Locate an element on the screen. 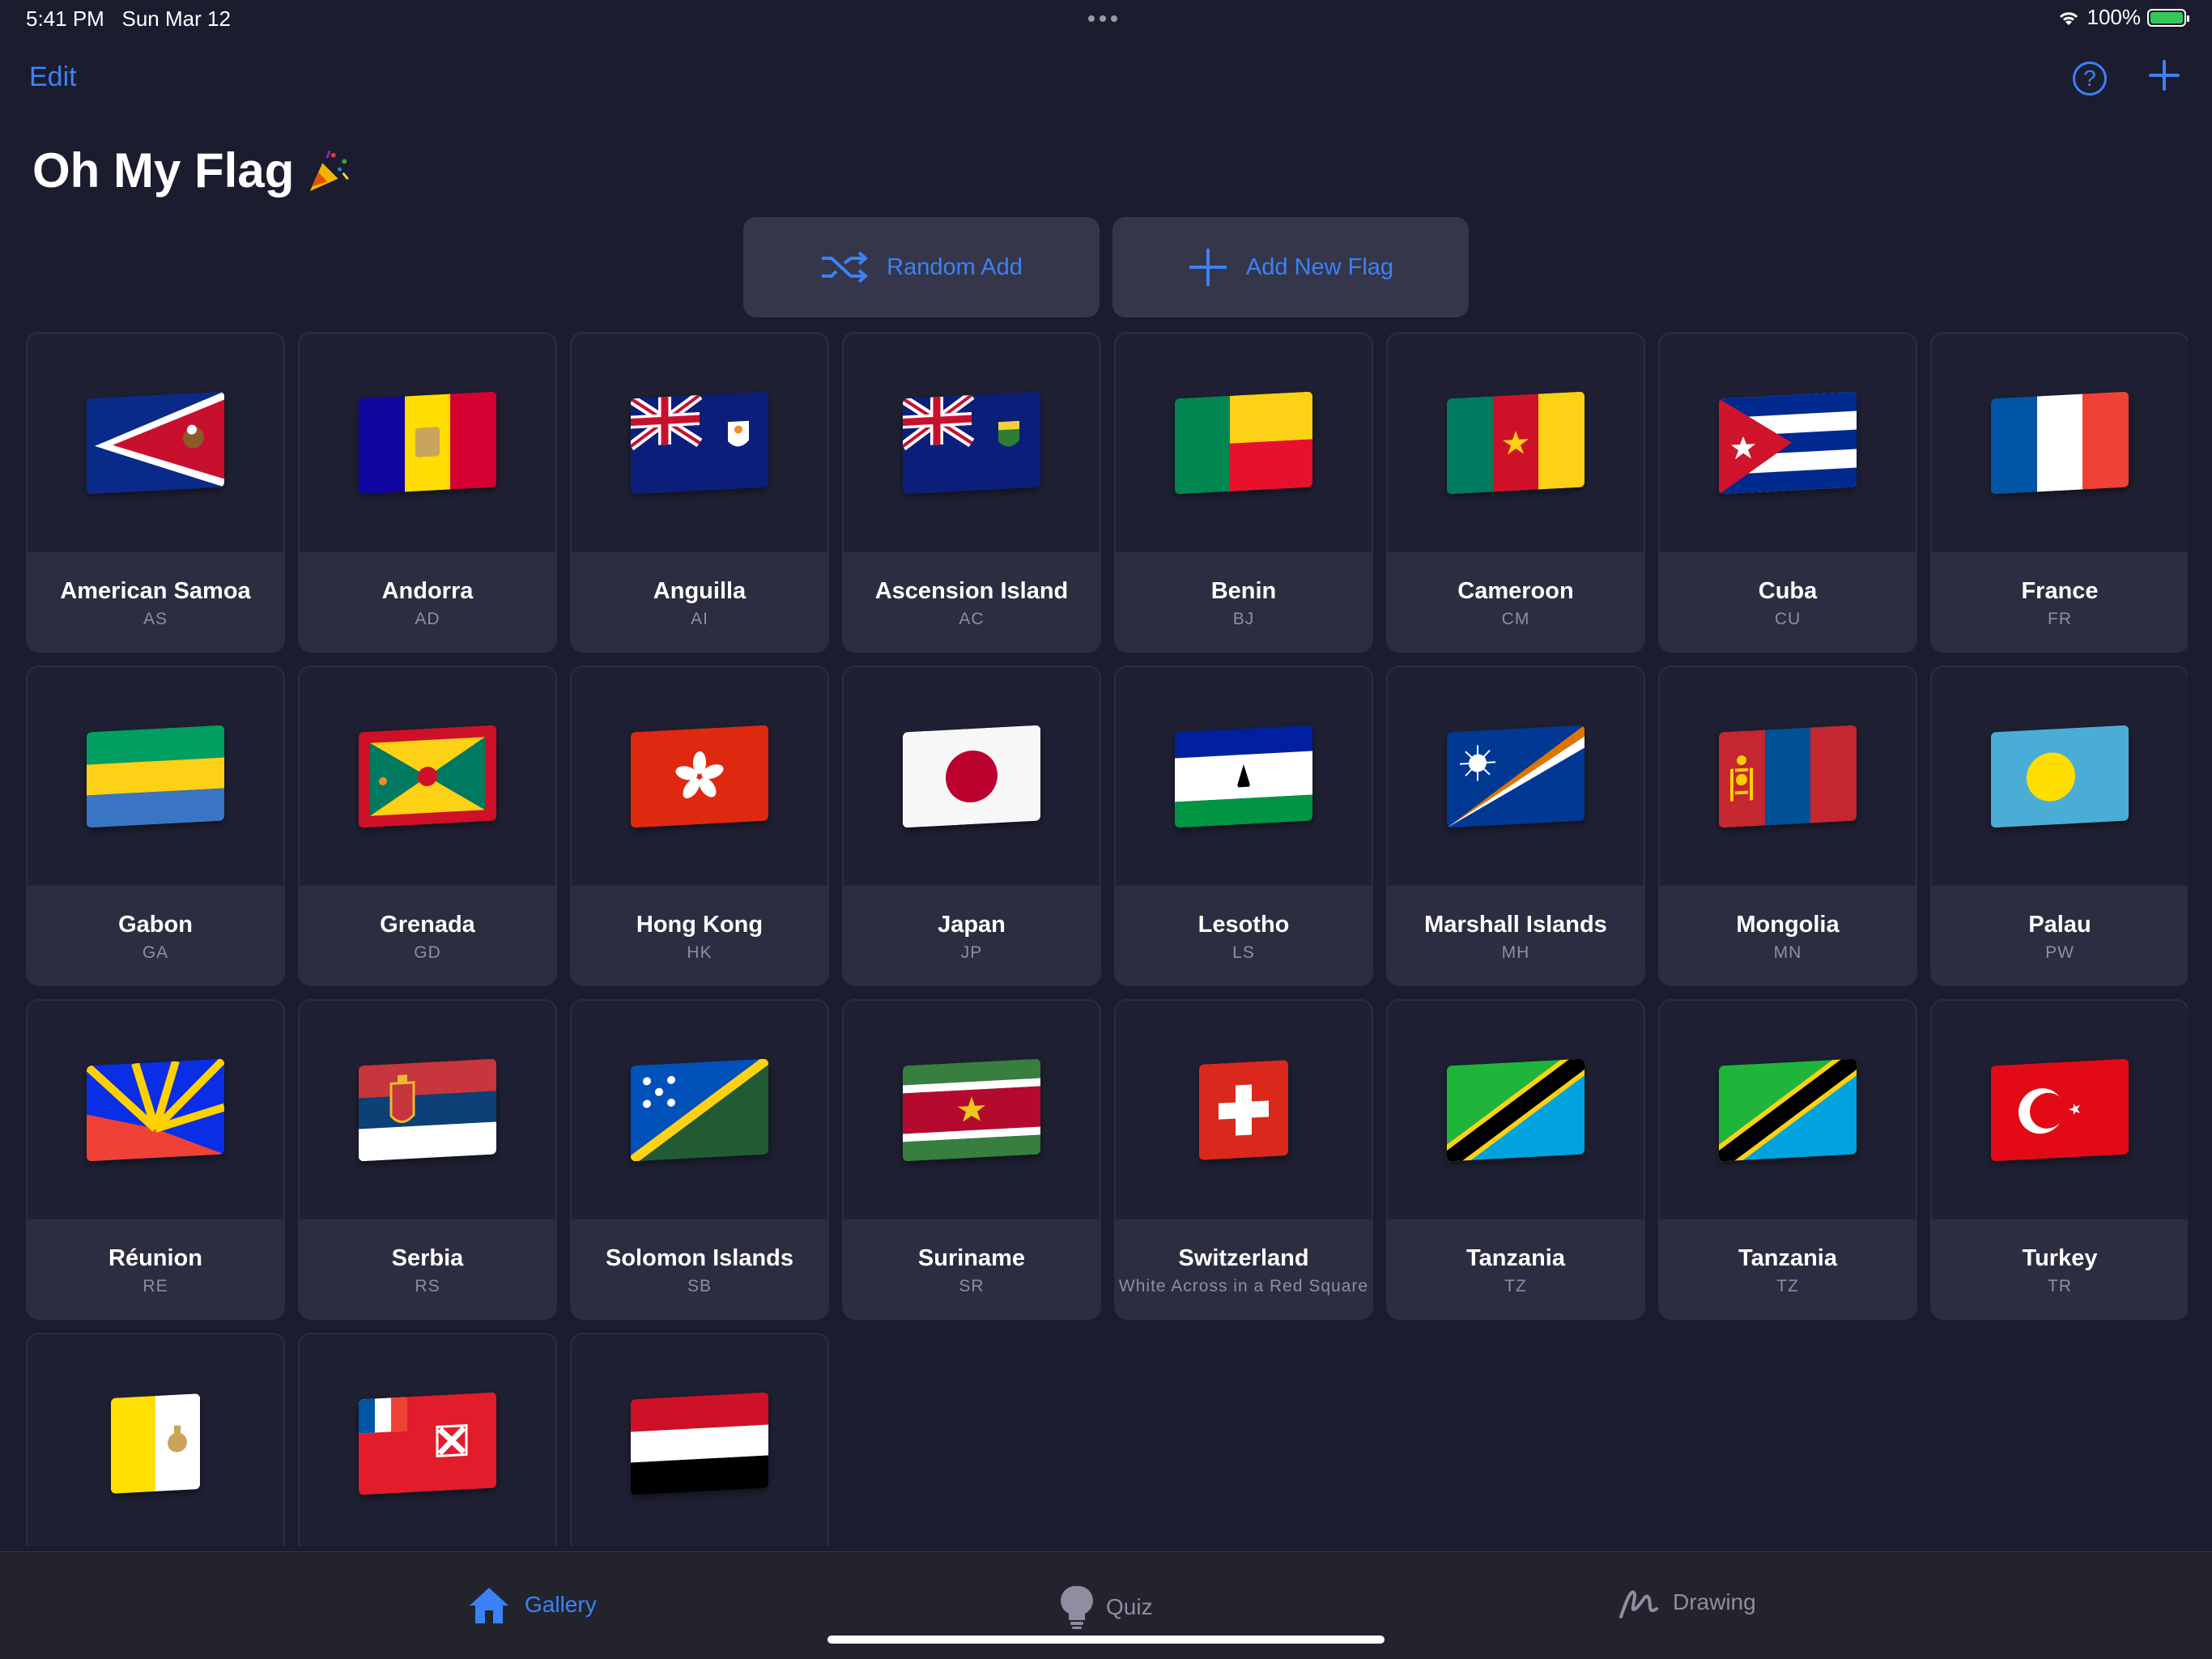 The image size is (2212, 1659). tab-gallery: Gallery is located at coordinates (531, 1605).